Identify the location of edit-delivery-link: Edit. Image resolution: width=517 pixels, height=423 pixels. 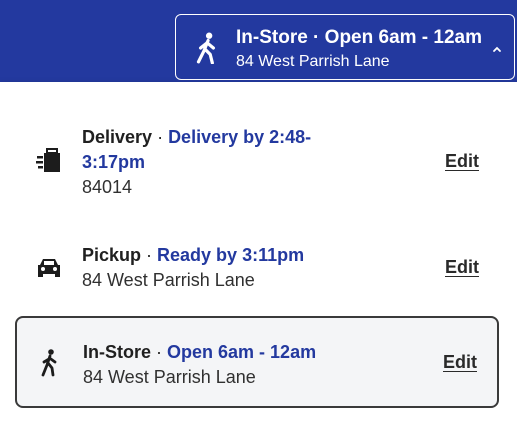
(462, 161).